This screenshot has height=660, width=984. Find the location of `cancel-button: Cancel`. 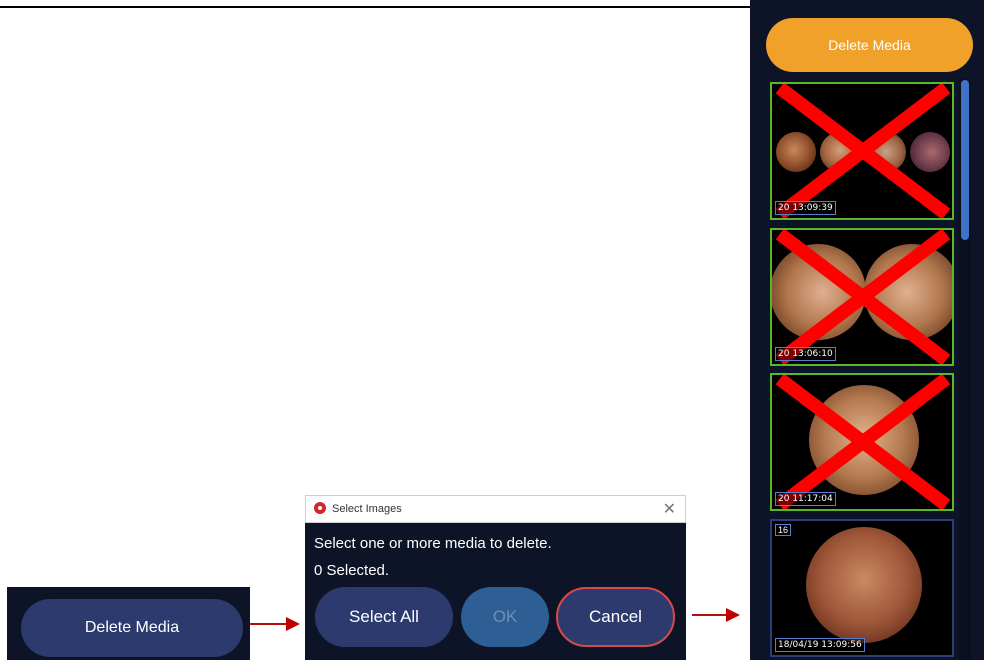

cancel-button: Cancel is located at coordinates (615, 617).